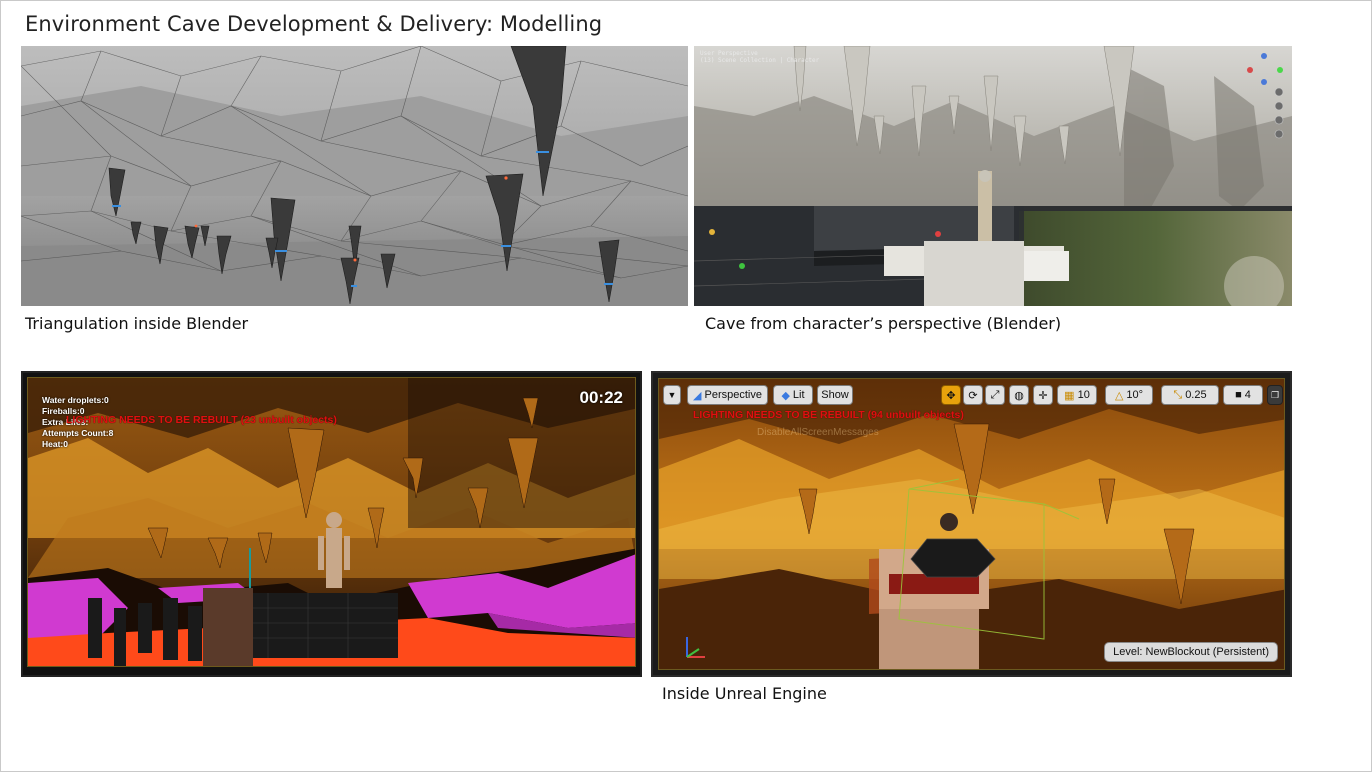 The image size is (1372, 772). I want to click on ue-scale-tool-button: ⤢, so click(995, 395).